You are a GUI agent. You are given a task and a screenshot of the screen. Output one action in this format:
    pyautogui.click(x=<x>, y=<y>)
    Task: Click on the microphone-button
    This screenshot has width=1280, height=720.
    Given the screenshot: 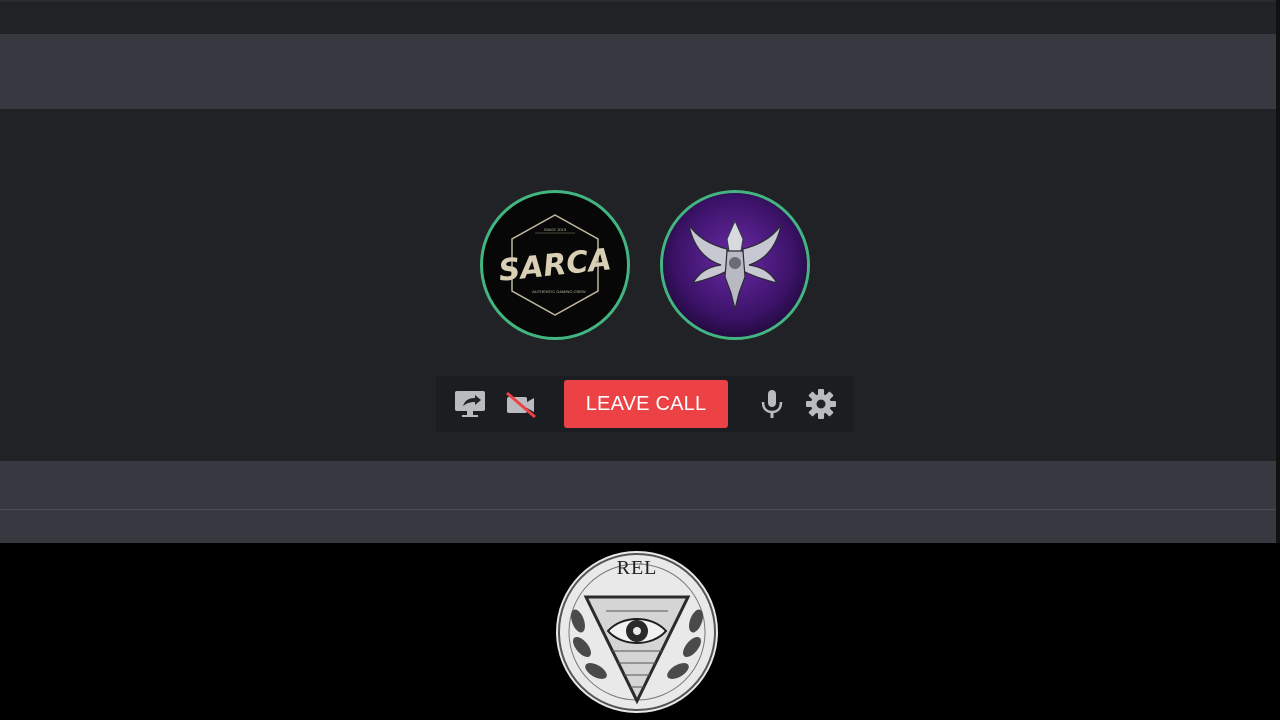 What is the action you would take?
    pyautogui.click(x=772, y=404)
    